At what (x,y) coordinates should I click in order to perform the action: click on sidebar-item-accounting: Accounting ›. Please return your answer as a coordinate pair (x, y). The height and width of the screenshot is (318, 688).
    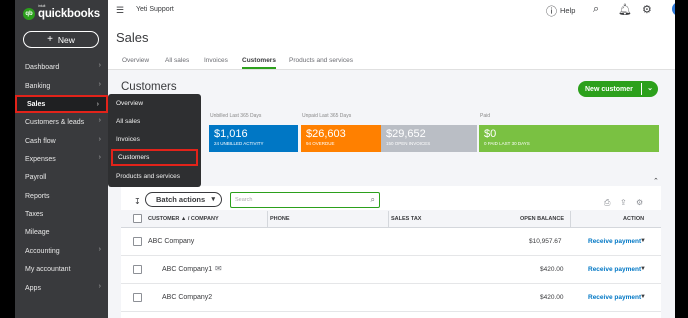
    Looking at the image, I should click on (61, 251).